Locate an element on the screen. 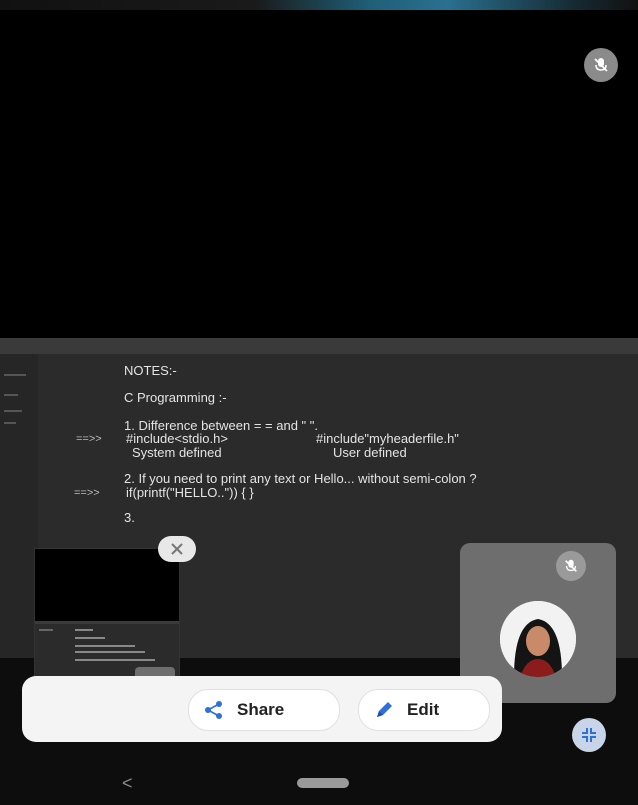 The width and height of the screenshot is (638, 805). notes-include-user: #include"myheaderfile.h" is located at coordinates (387, 438).